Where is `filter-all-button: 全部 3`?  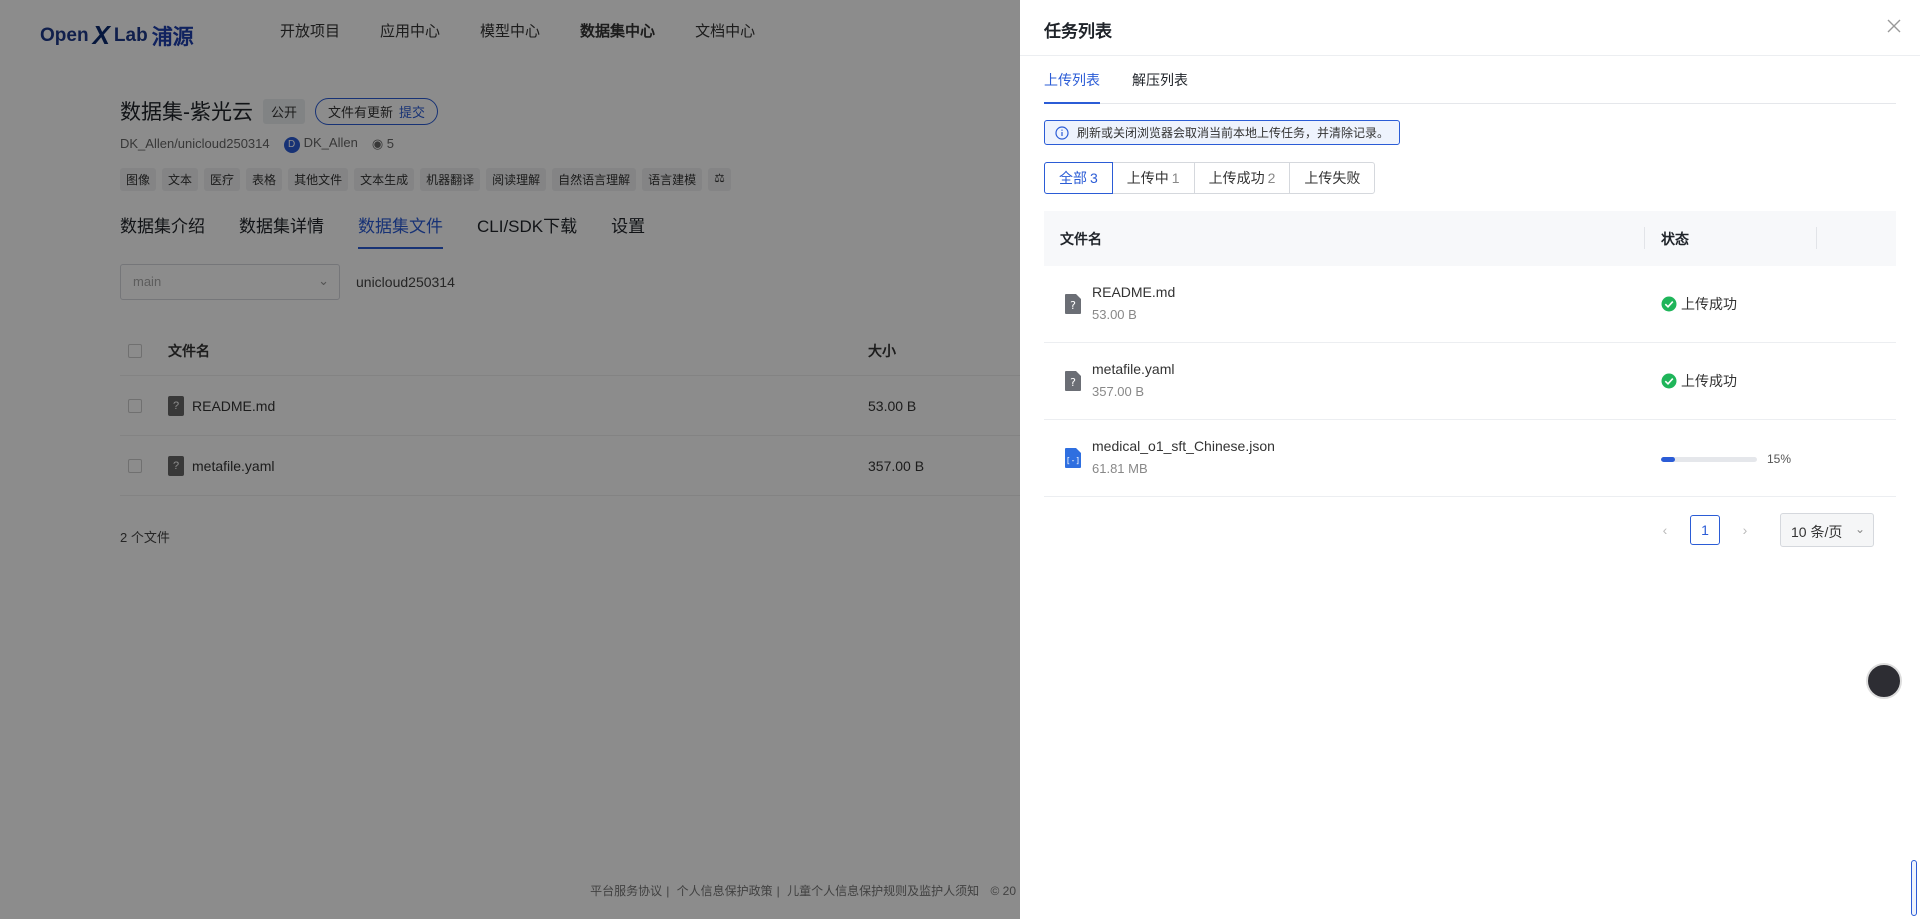
filter-all-button: 全部 3 is located at coordinates (1078, 178).